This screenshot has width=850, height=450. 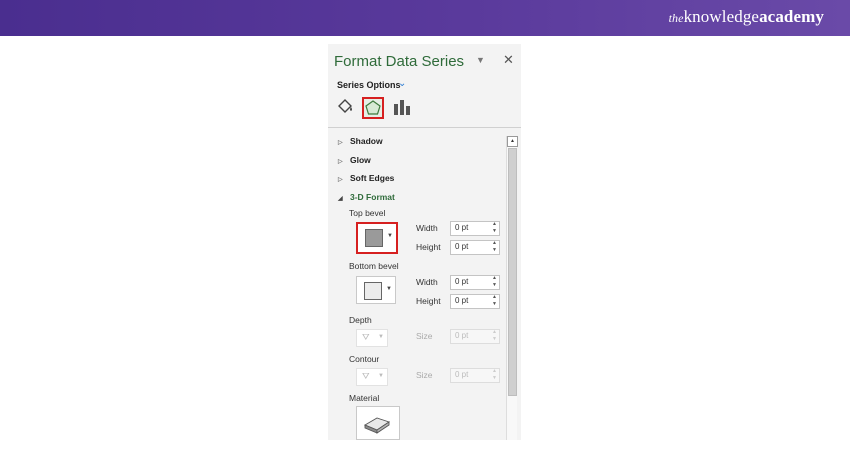 I want to click on contour-color-dropdown: ⛛ ▼, so click(x=372, y=377).